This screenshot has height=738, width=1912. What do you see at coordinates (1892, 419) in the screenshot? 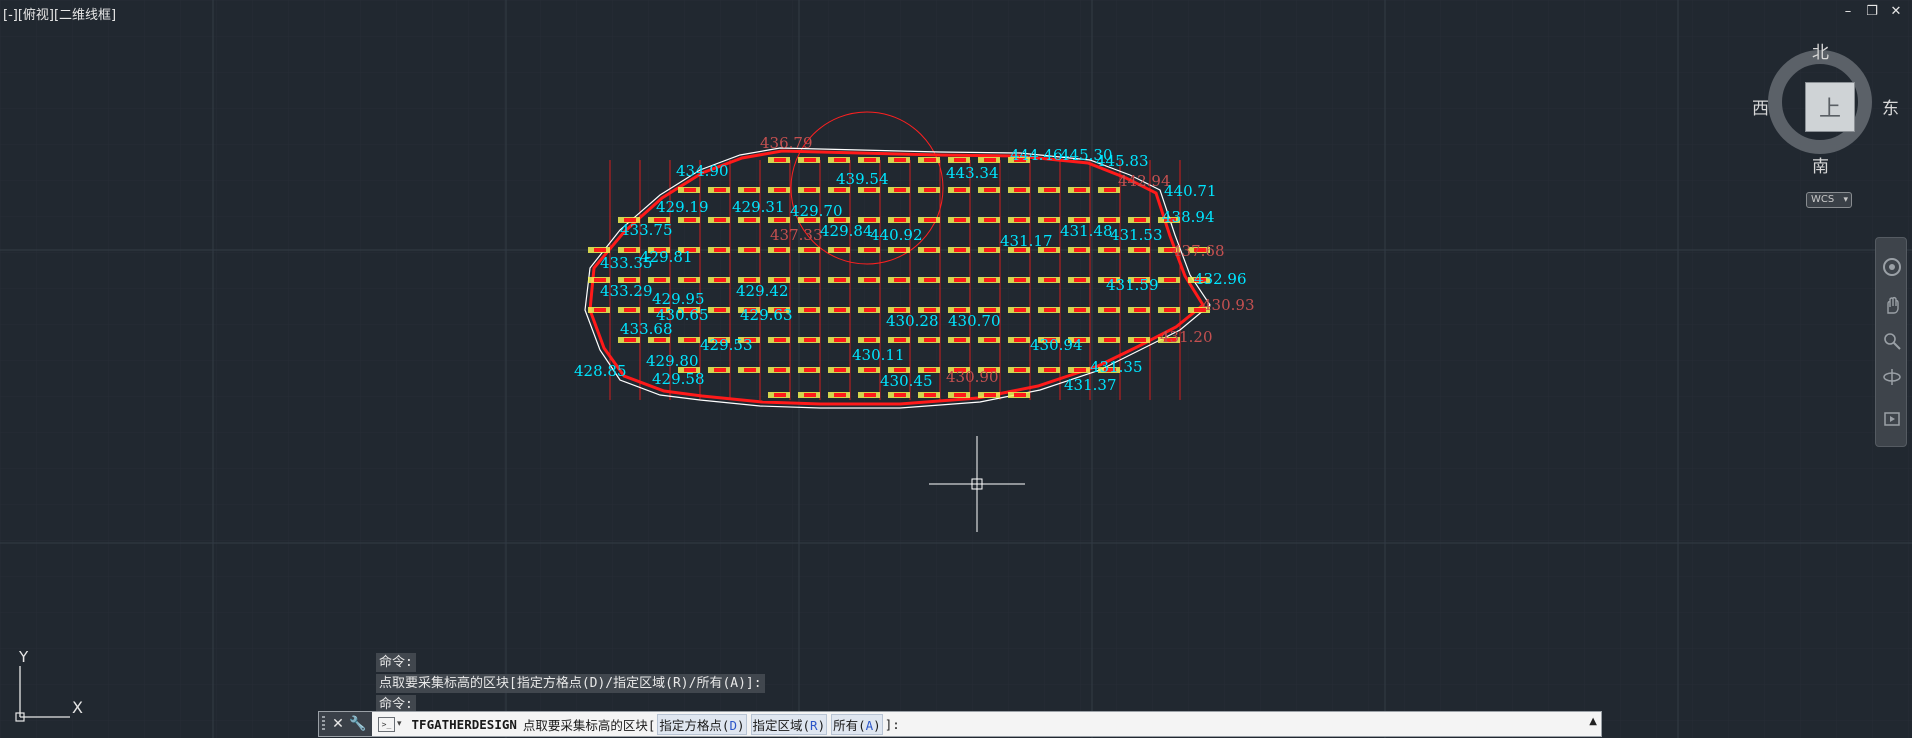
I see `showmotion-icon` at bounding box center [1892, 419].